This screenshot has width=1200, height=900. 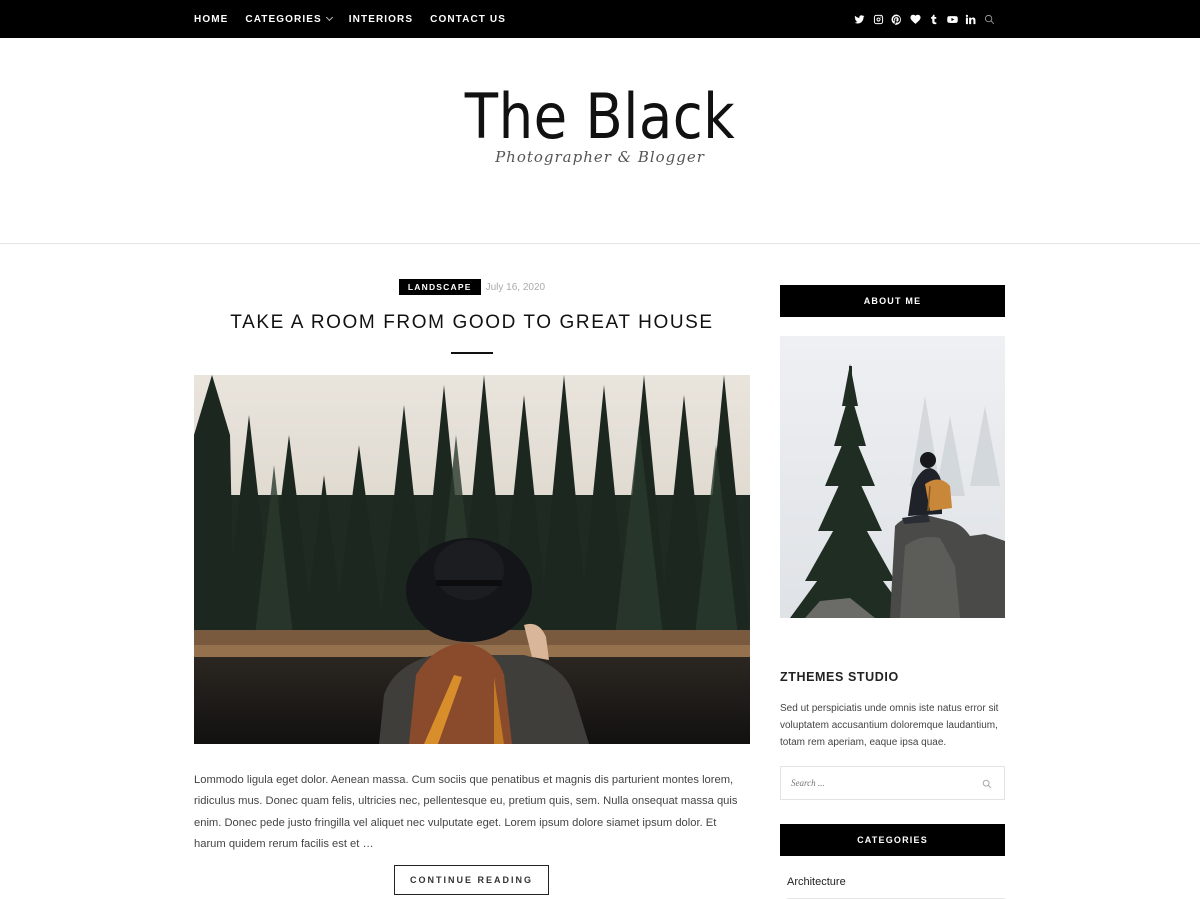 I want to click on studio-title: ZTHEMES STUDIO, so click(x=839, y=677).